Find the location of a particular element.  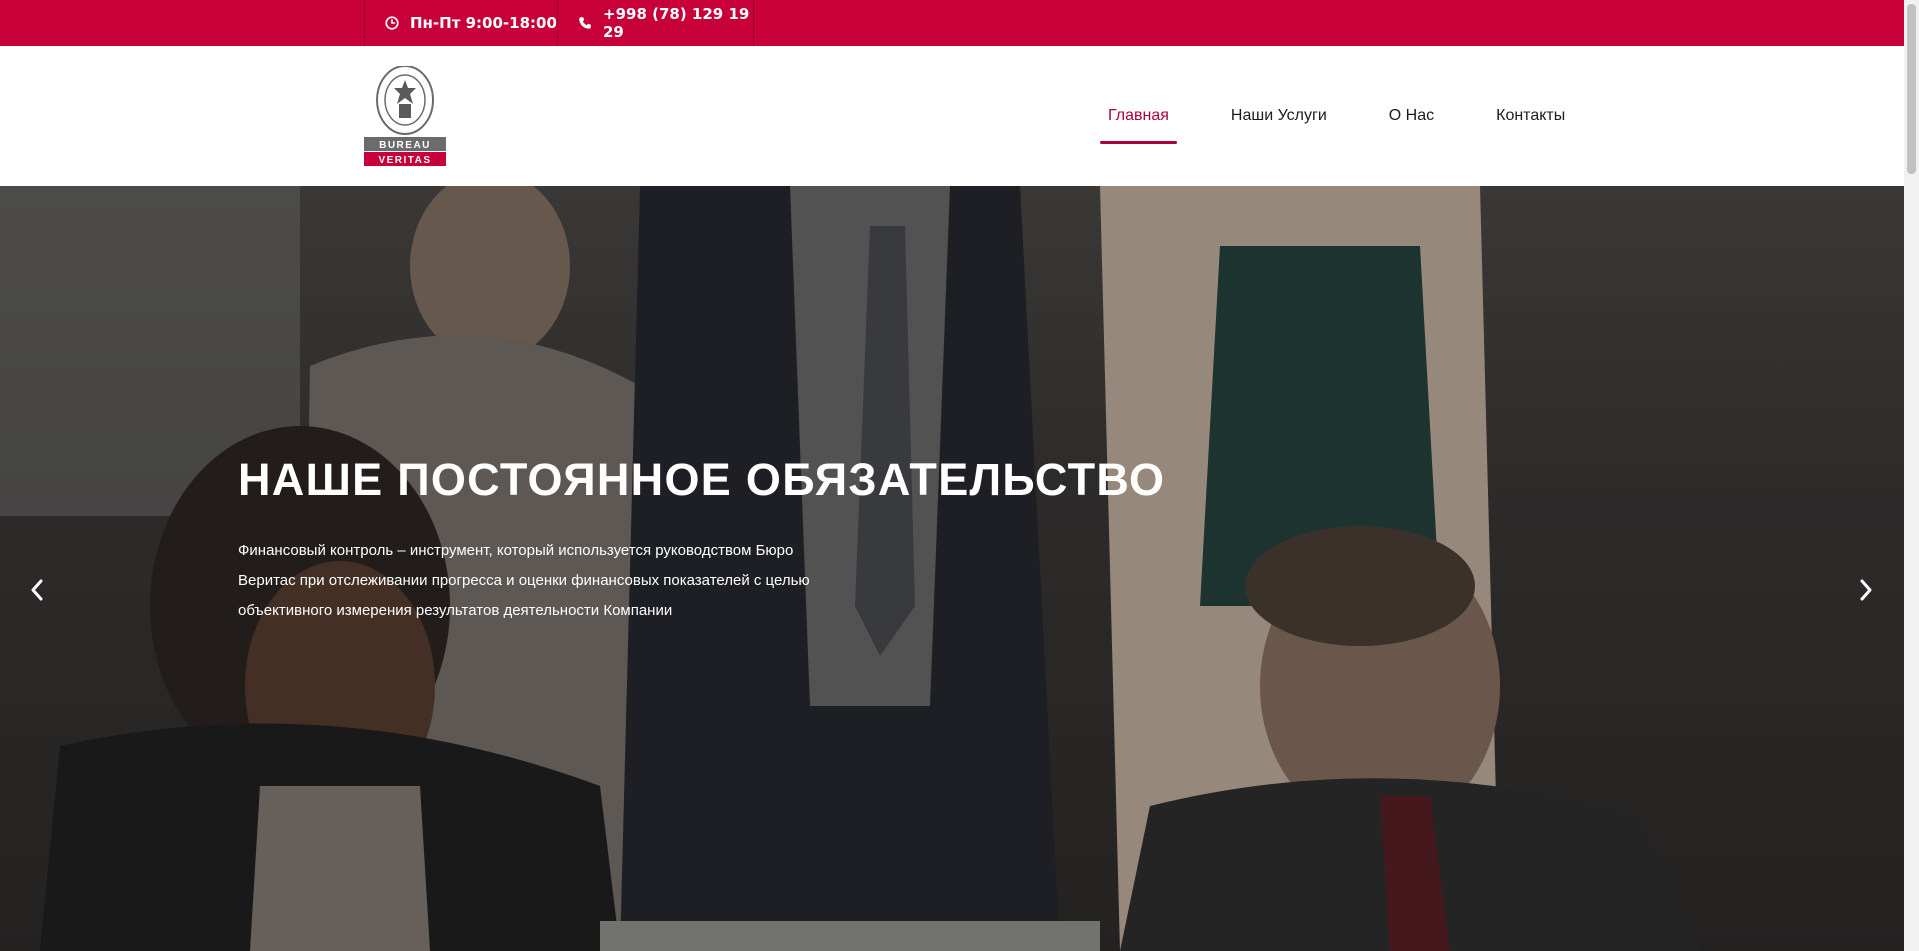

phone-number: +998 (78) 129 19 29 is located at coordinates (655, 23).